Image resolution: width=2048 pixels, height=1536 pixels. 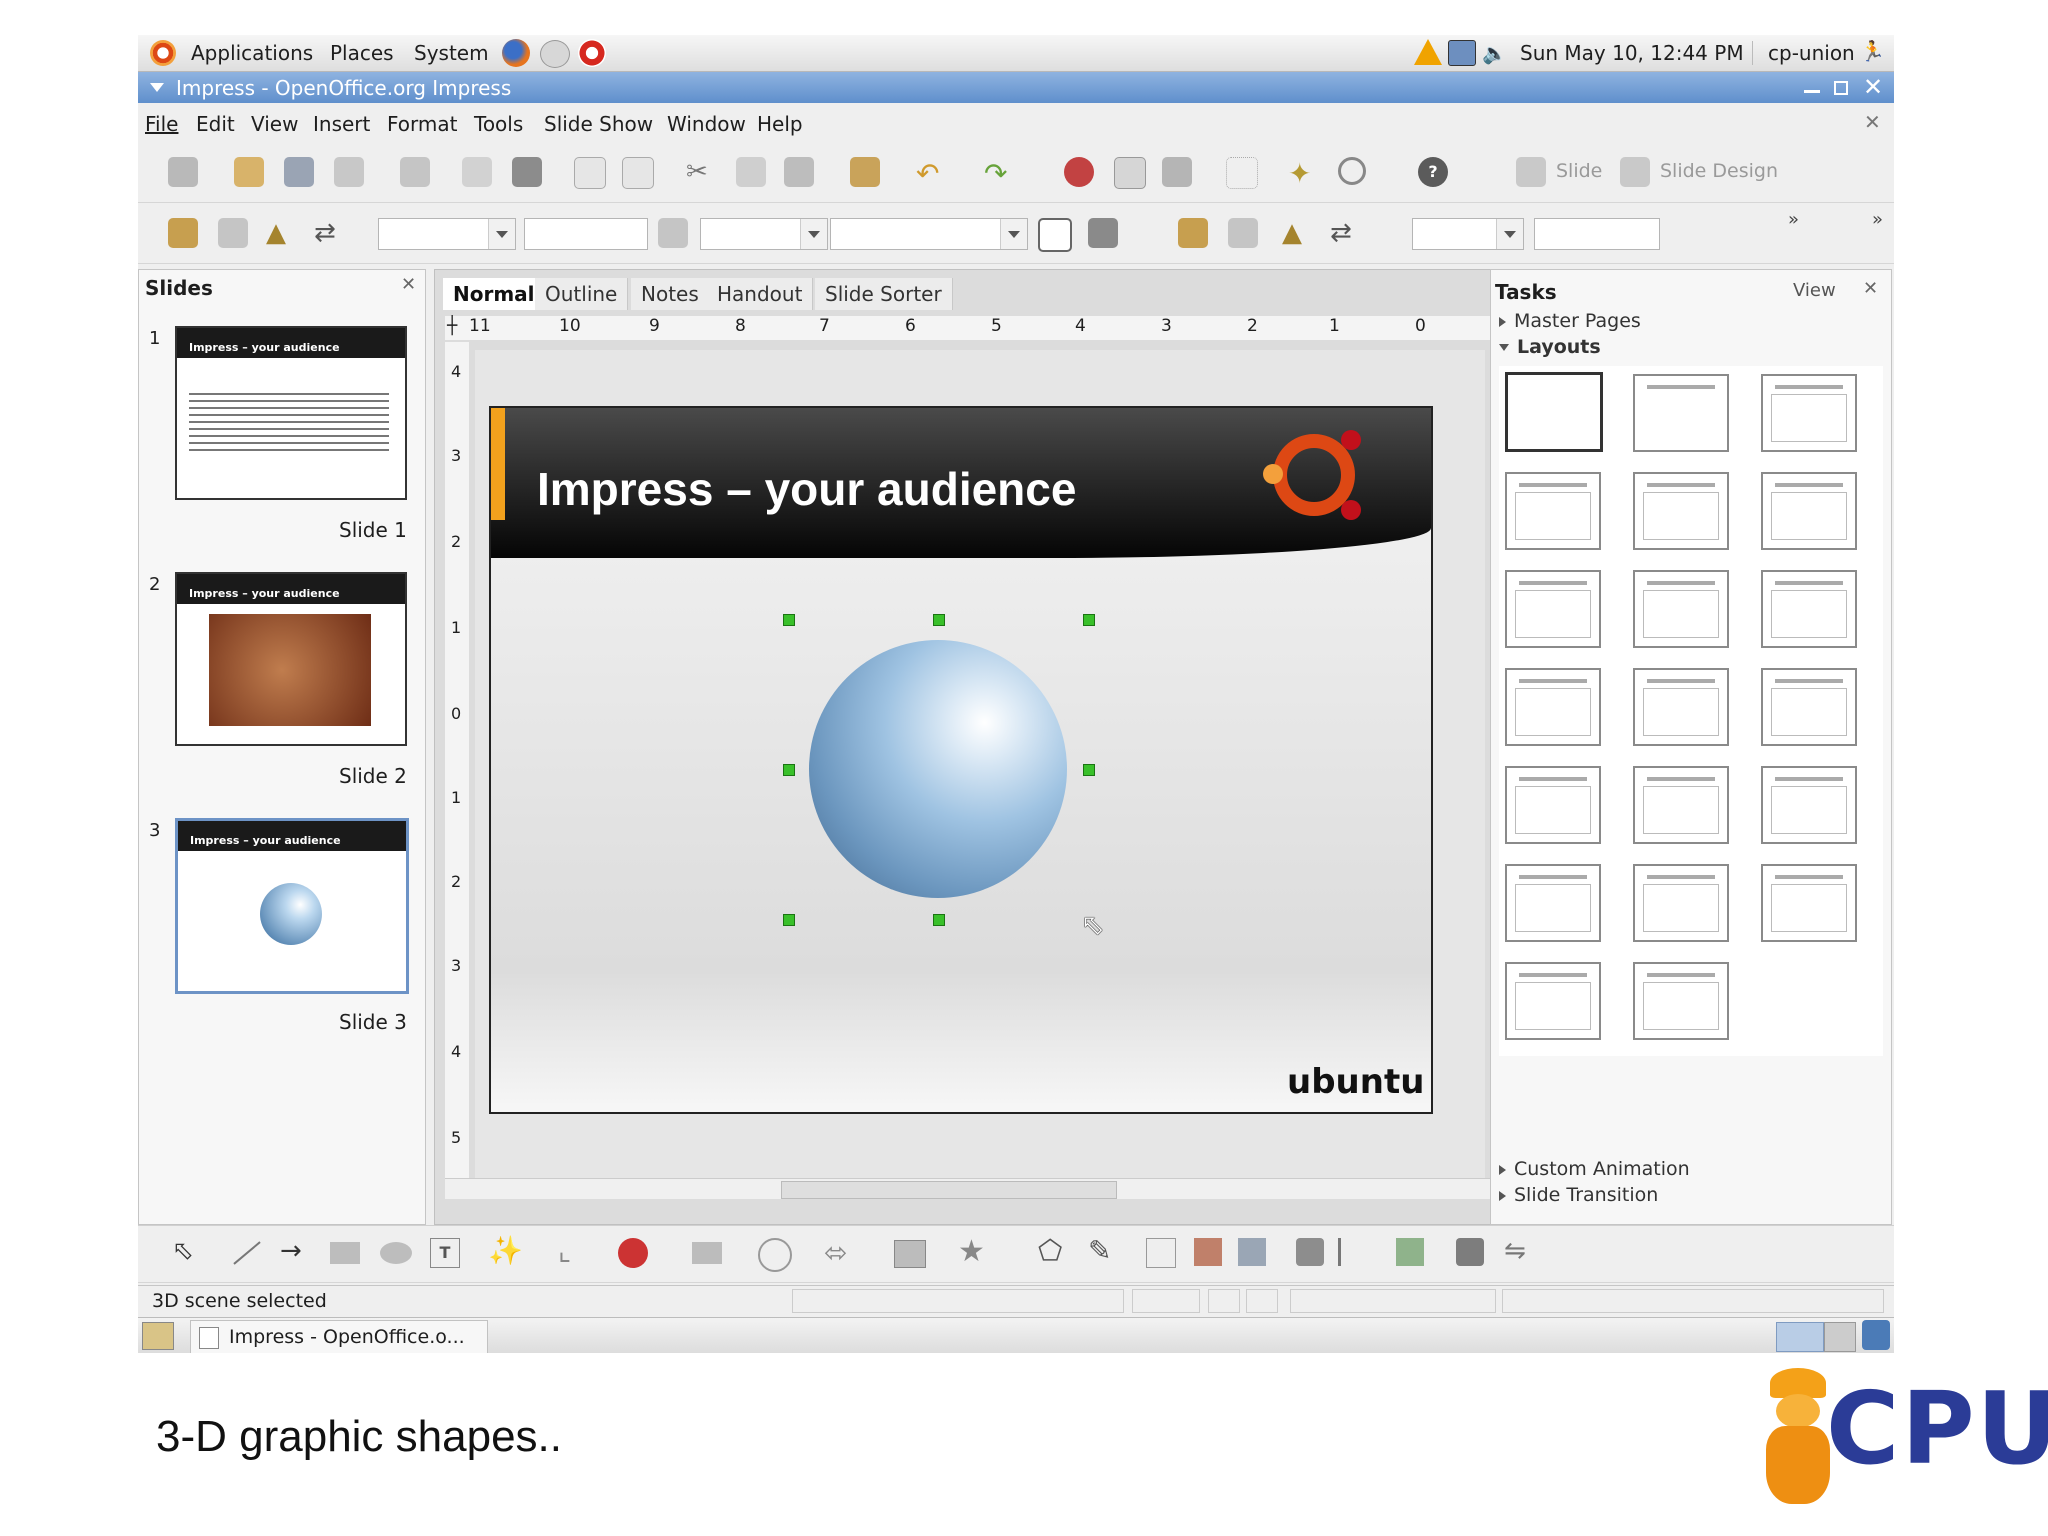 What do you see at coordinates (1579, 171) in the screenshot?
I see `slide-button: Slide` at bounding box center [1579, 171].